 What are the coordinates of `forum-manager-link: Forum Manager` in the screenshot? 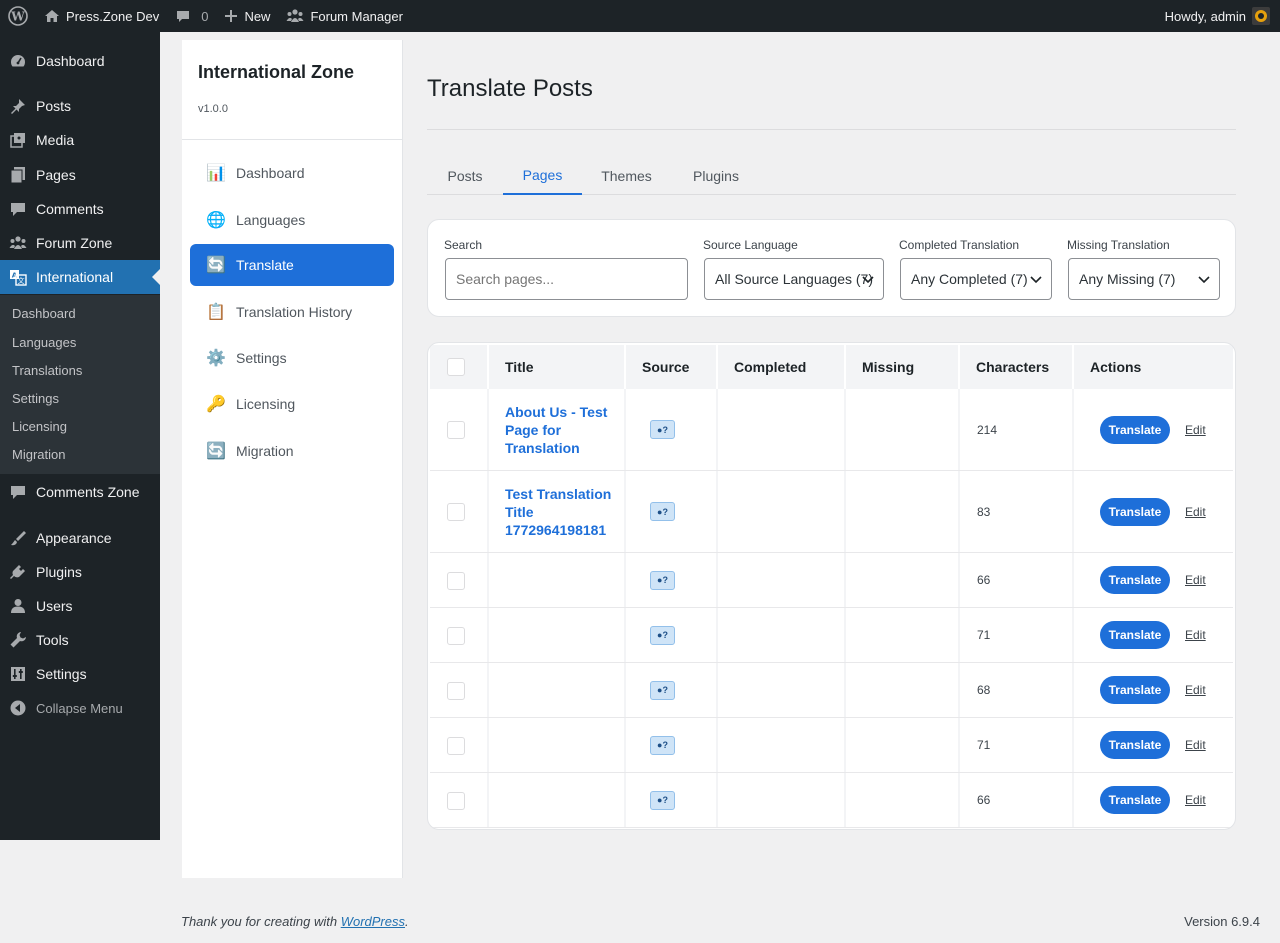 It's located at (344, 16).